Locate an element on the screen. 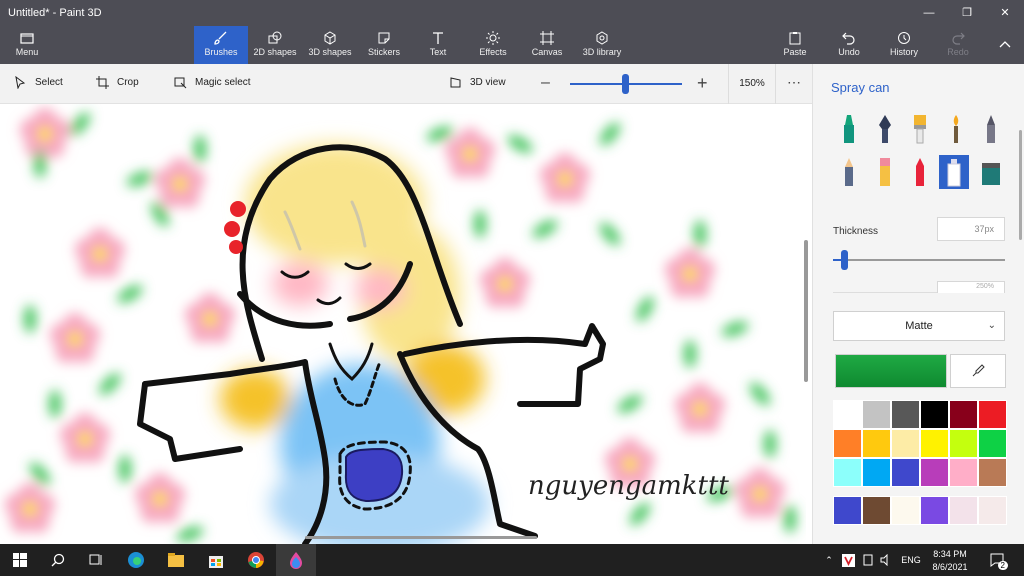 The height and width of the screenshot is (576, 1024). taskbar-edge is located at coordinates (136, 560).